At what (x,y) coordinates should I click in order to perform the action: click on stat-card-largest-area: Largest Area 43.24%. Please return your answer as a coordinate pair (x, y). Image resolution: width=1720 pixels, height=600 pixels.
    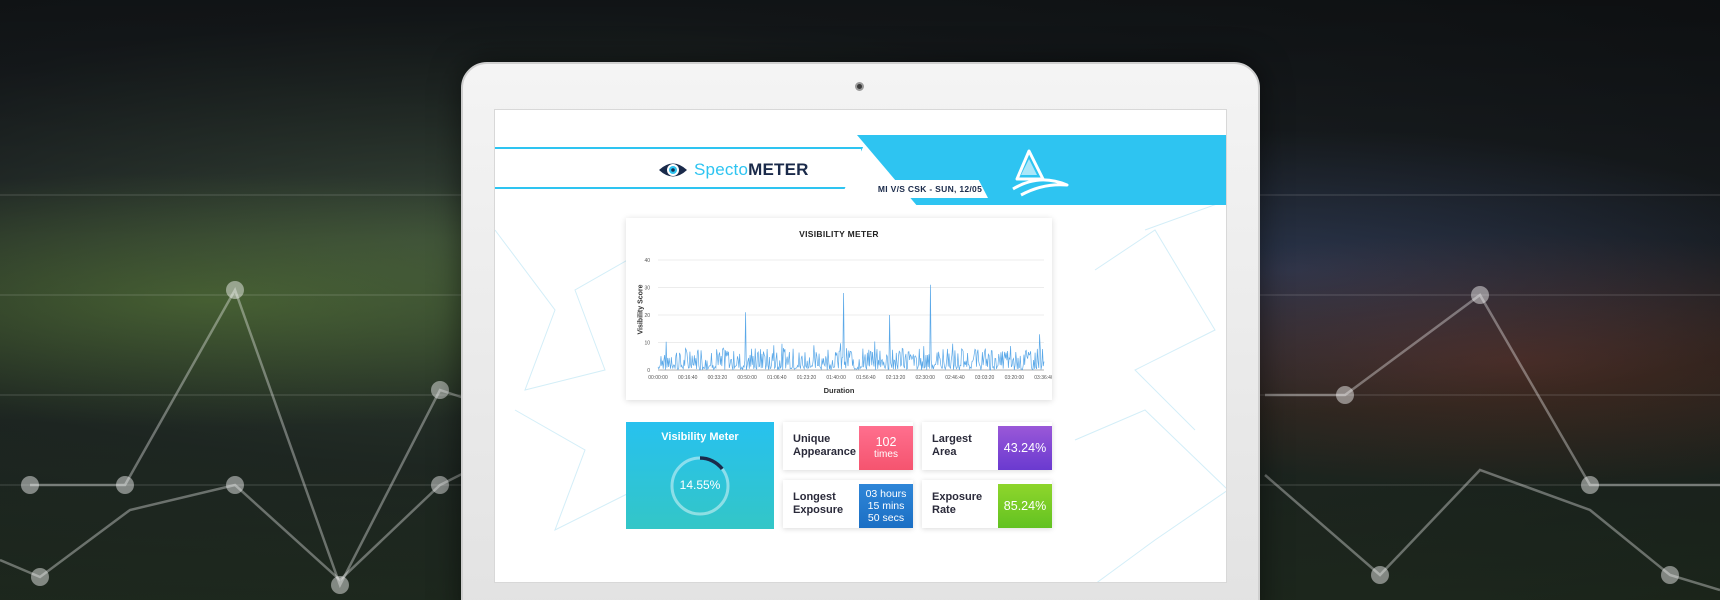
    Looking at the image, I should click on (987, 446).